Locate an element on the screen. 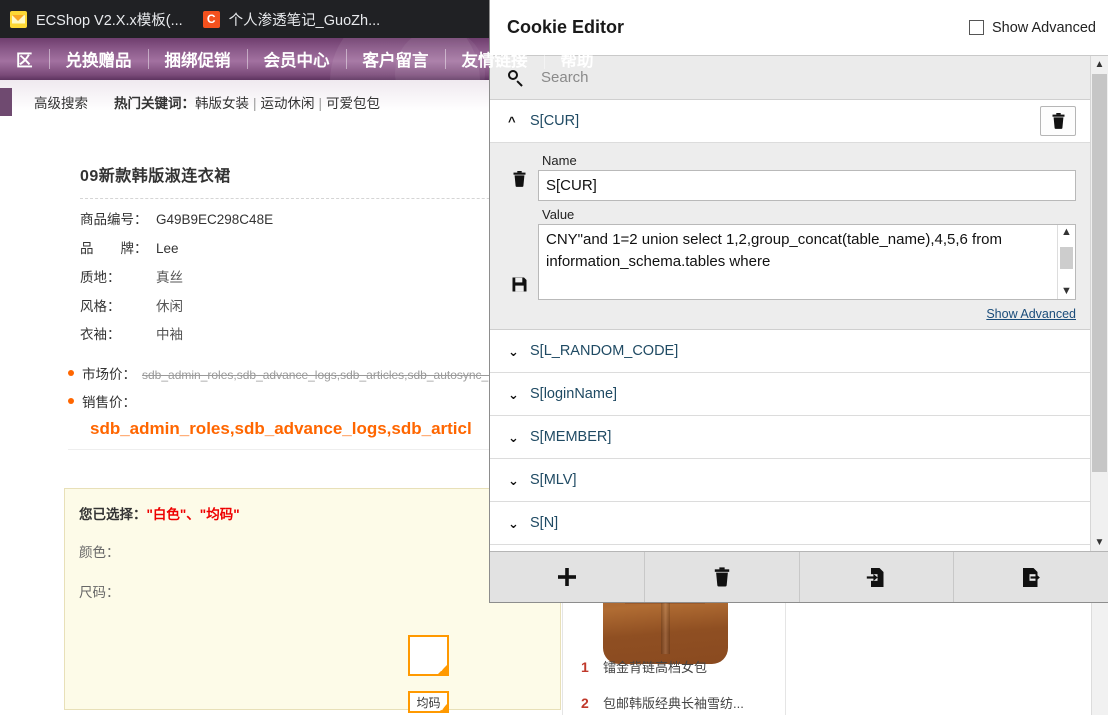 This screenshot has height=715, width=1108. cookie-row: ⌄ S[N] is located at coordinates (790, 523).